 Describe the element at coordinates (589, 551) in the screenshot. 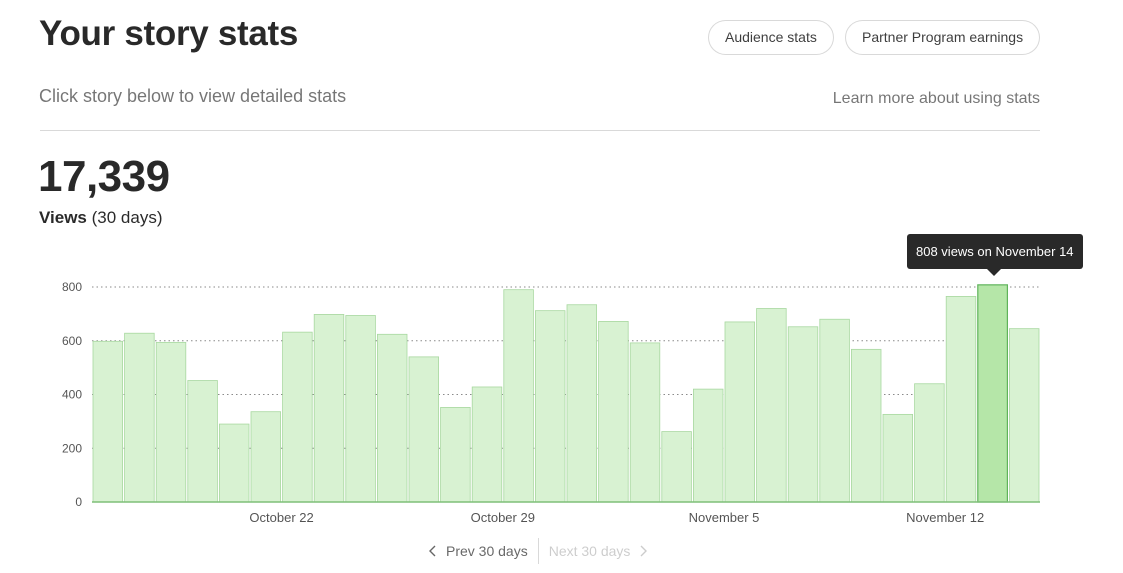

I see `next-30-days-label: Next 30 days` at that location.